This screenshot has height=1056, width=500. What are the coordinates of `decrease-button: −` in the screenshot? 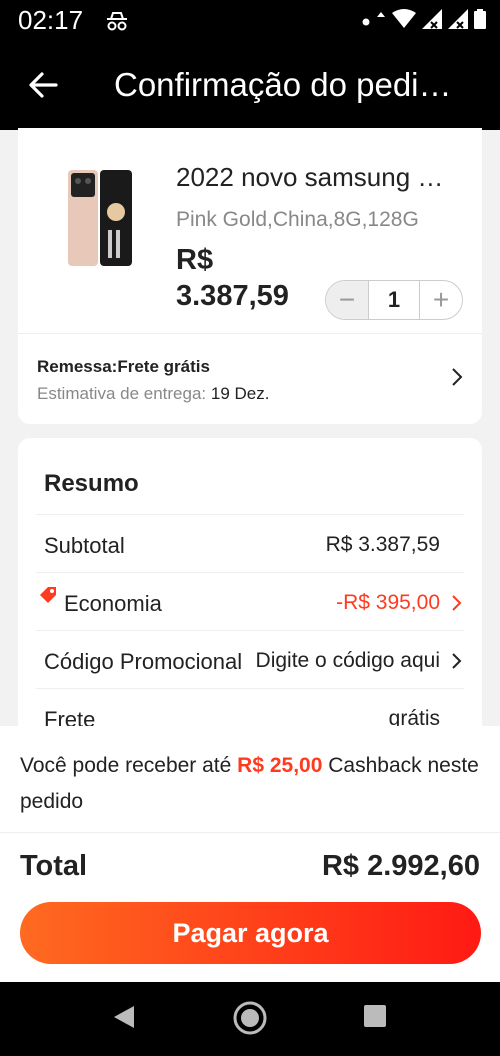 It's located at (347, 300).